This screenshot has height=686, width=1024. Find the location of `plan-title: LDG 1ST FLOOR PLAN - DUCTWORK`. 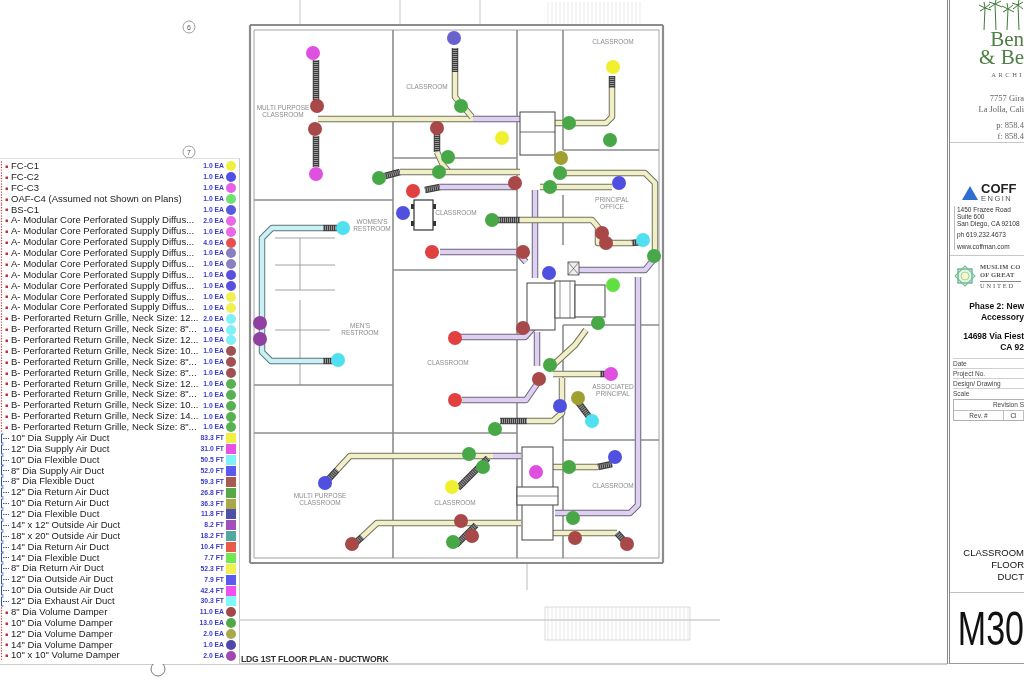

plan-title: LDG 1ST FLOOR PLAN - DUCTWORK is located at coordinates (315, 659).